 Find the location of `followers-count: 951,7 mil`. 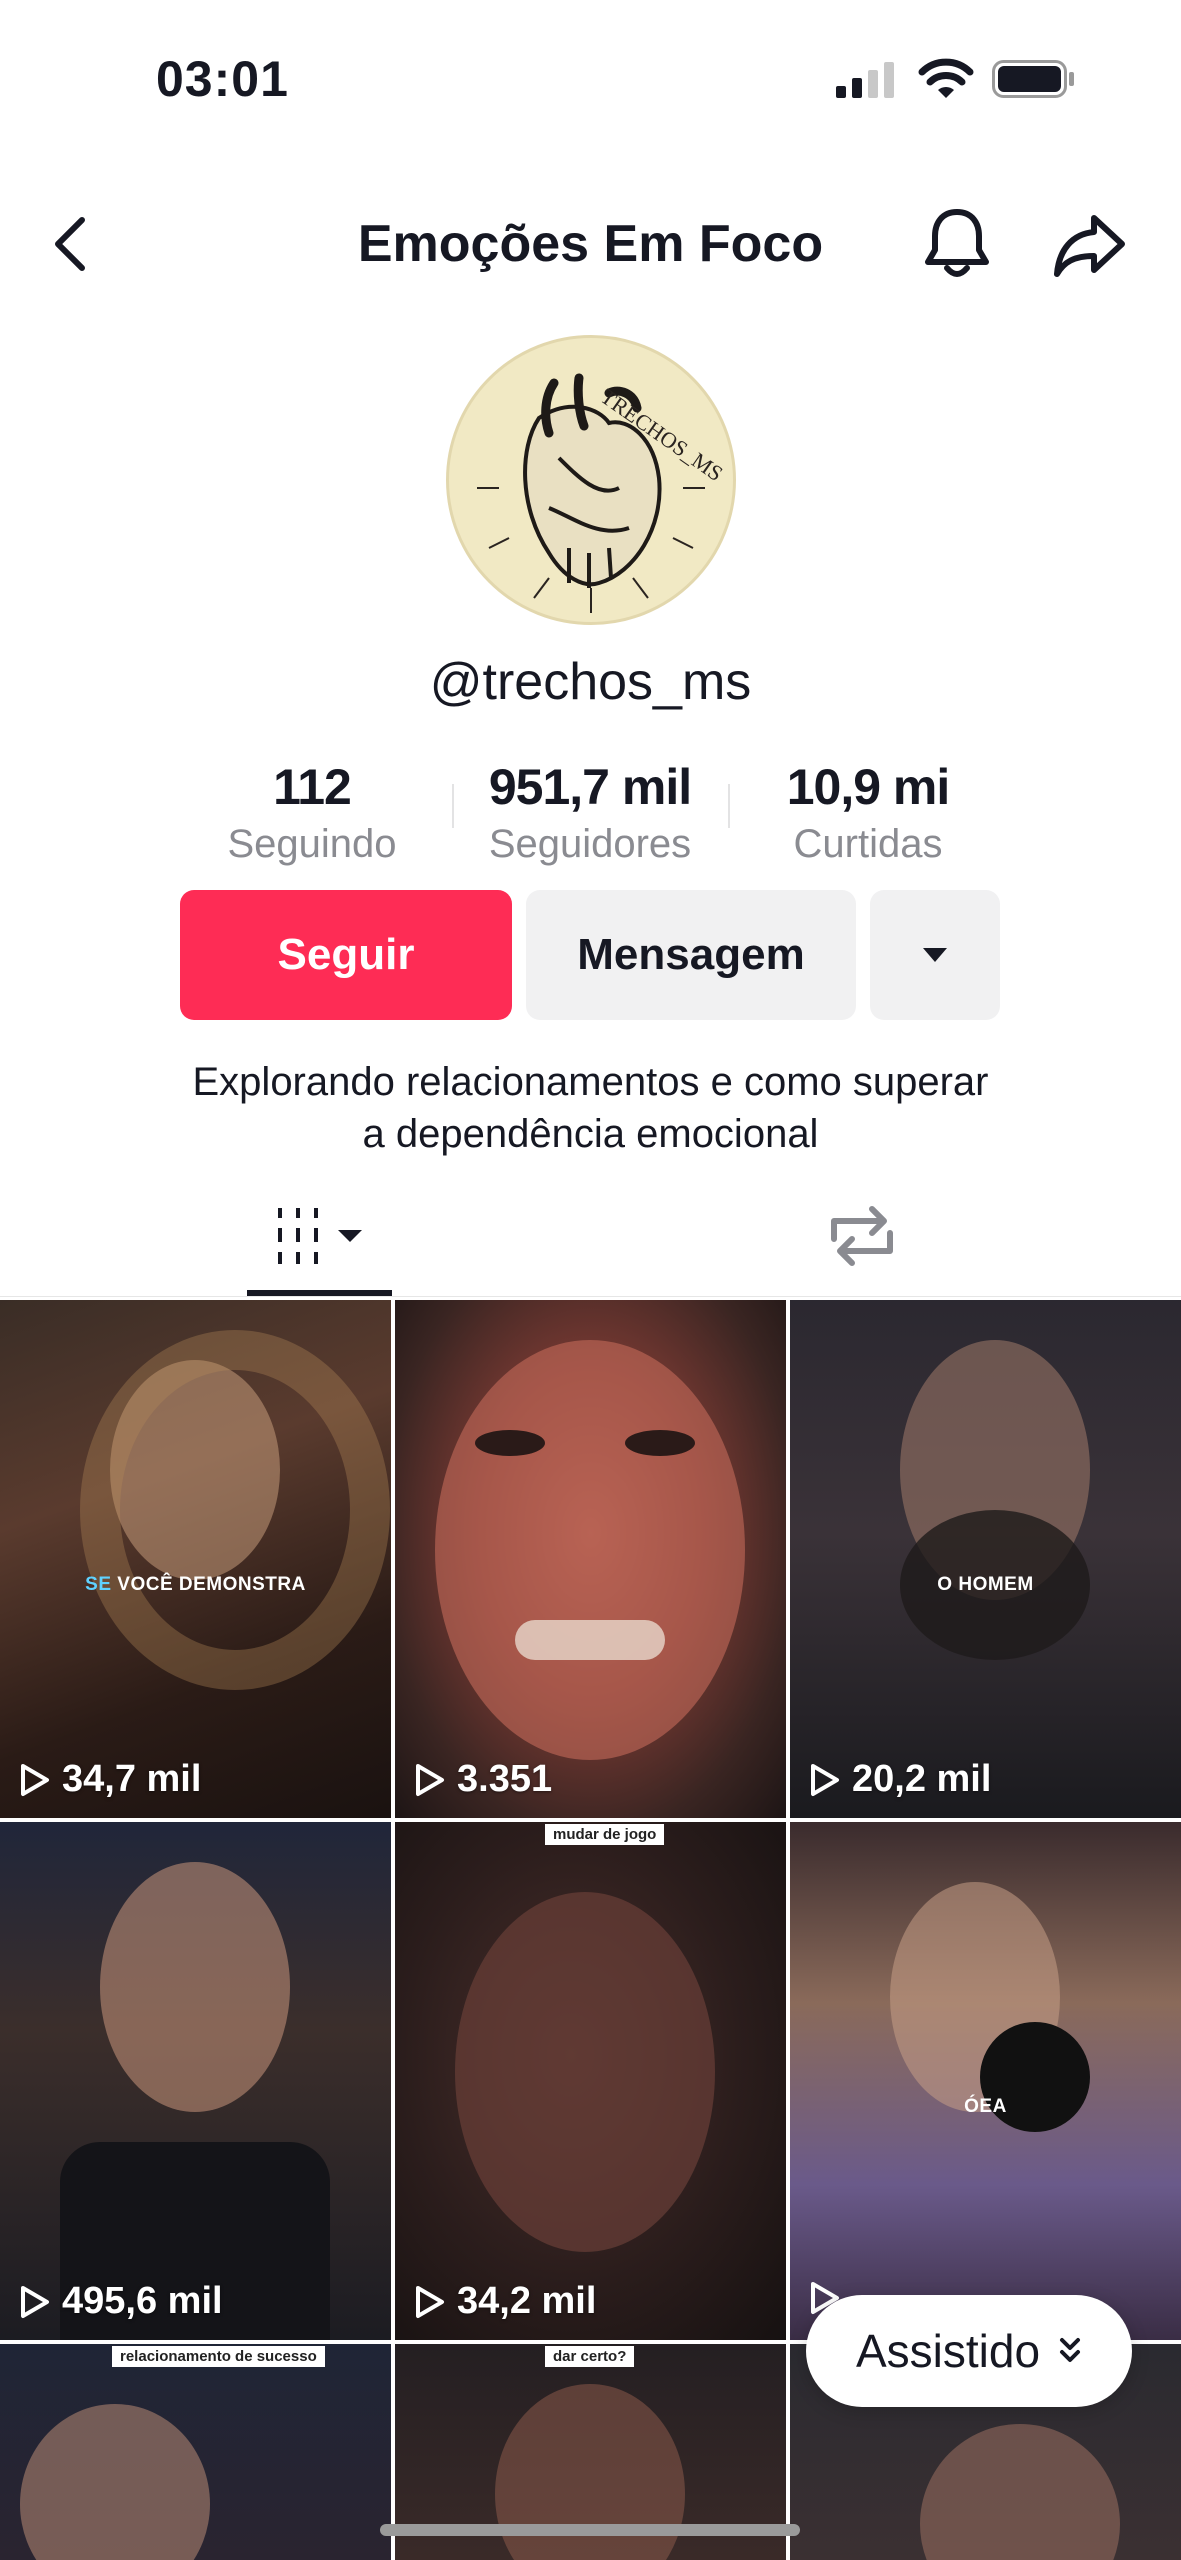

followers-count: 951,7 mil is located at coordinates (590, 787).